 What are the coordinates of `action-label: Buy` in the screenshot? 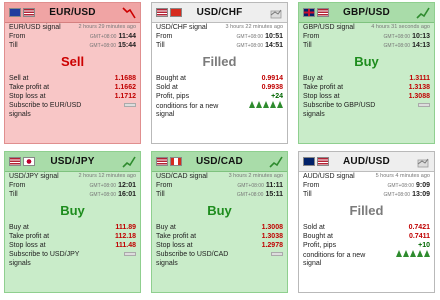 It's located at (366, 61).